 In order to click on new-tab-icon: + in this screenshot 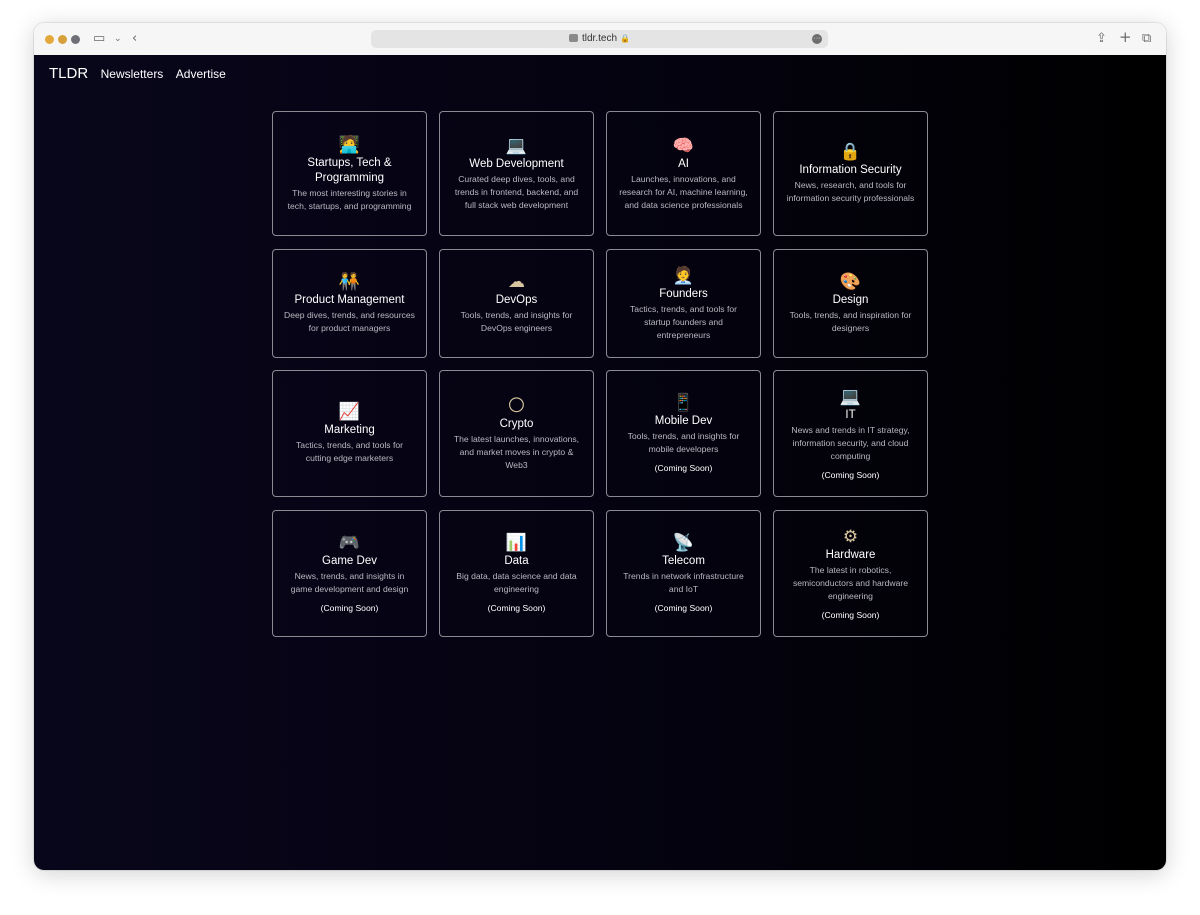, I will do `click(1125, 37)`.